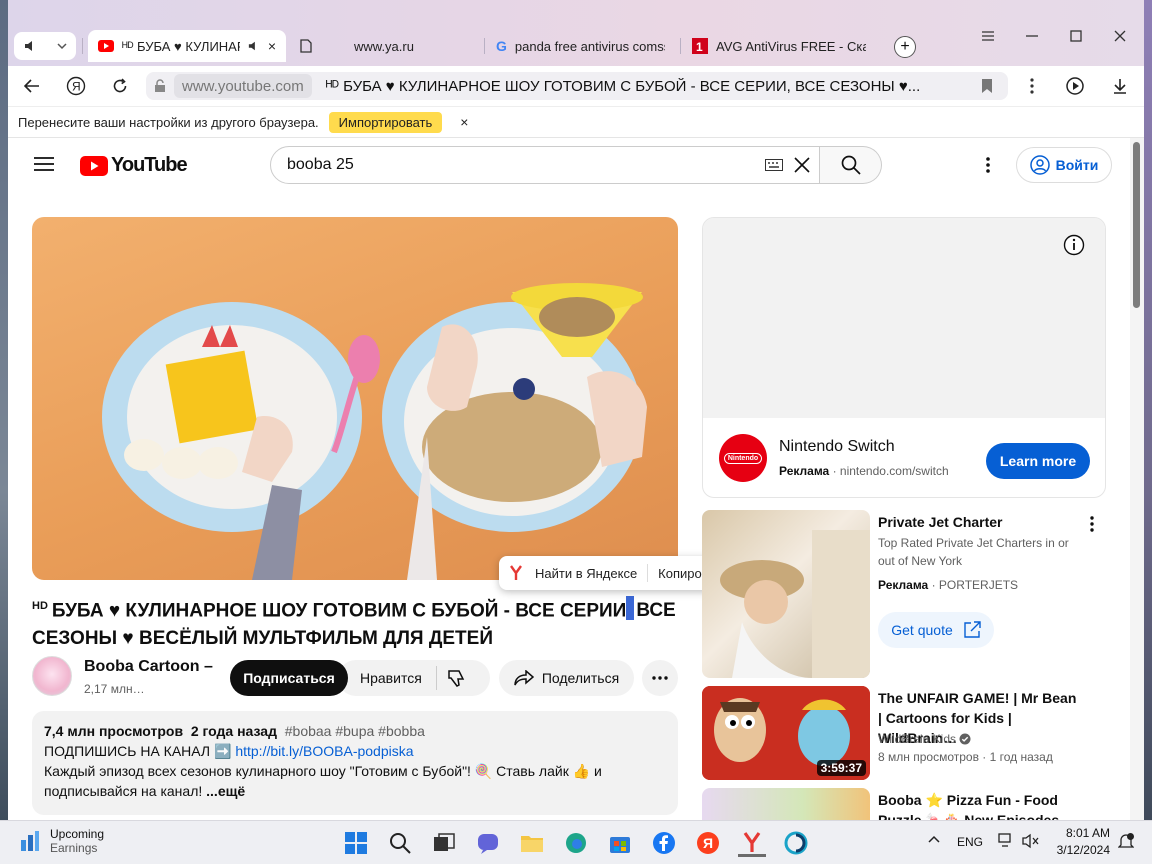 The image size is (1152, 864). Describe the element at coordinates (1039, 165) in the screenshot. I see `account-icon` at that location.